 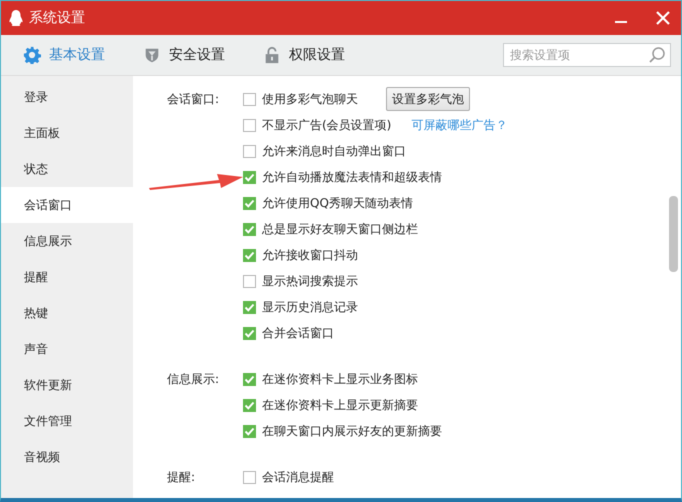 What do you see at coordinates (352, 177) in the screenshot?
I see `option-label: 允许自动播放魔法表情和超级表情` at bounding box center [352, 177].